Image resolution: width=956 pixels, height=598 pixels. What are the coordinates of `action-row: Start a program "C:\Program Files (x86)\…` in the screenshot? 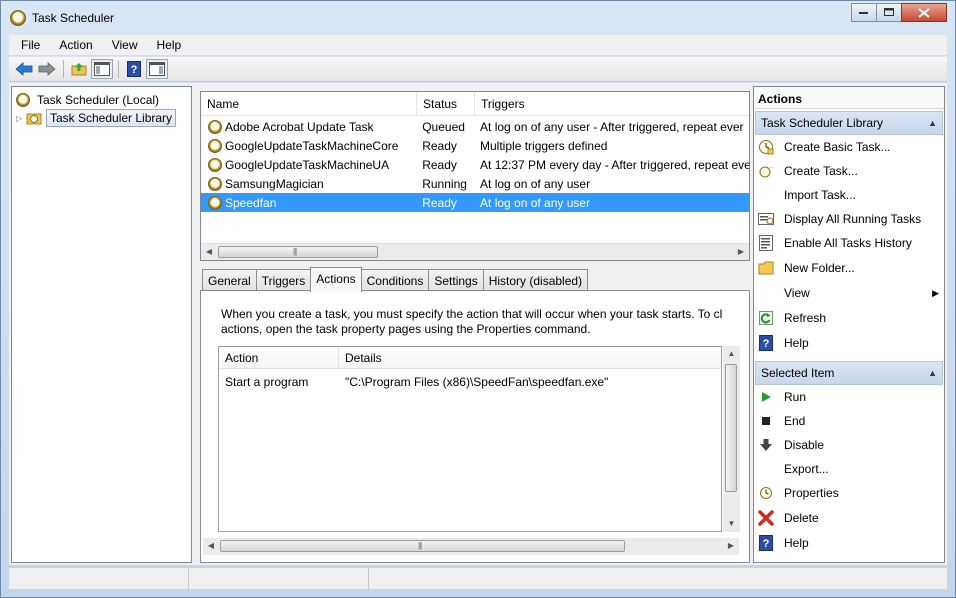 It's located at (470, 382).